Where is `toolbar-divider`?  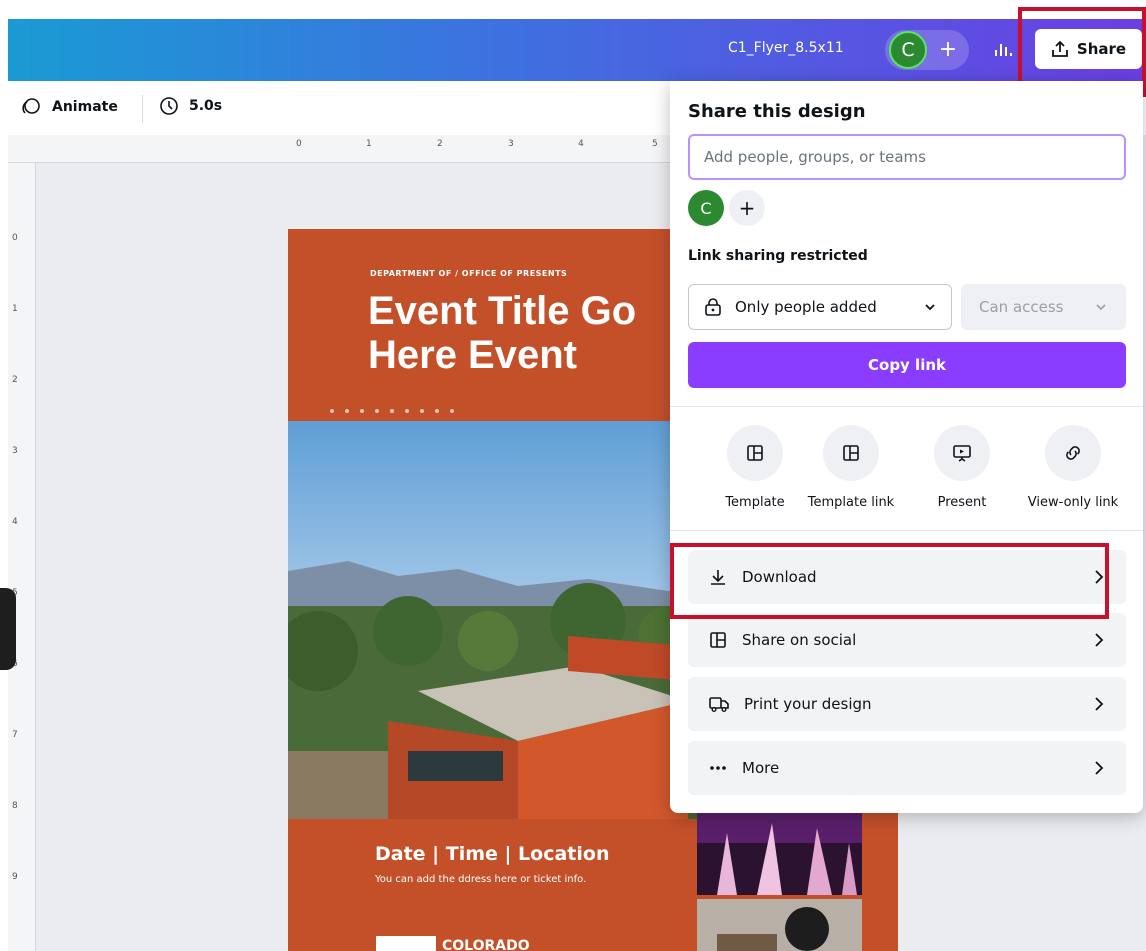 toolbar-divider is located at coordinates (142, 109).